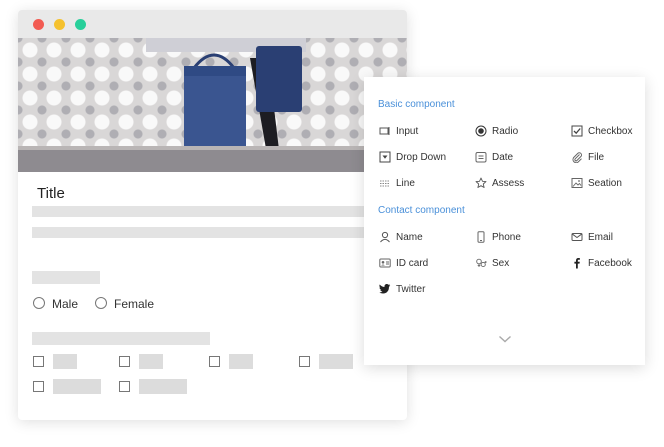 This screenshot has width=664, height=447. What do you see at coordinates (80, 24) in the screenshot?
I see `zoom-window-button` at bounding box center [80, 24].